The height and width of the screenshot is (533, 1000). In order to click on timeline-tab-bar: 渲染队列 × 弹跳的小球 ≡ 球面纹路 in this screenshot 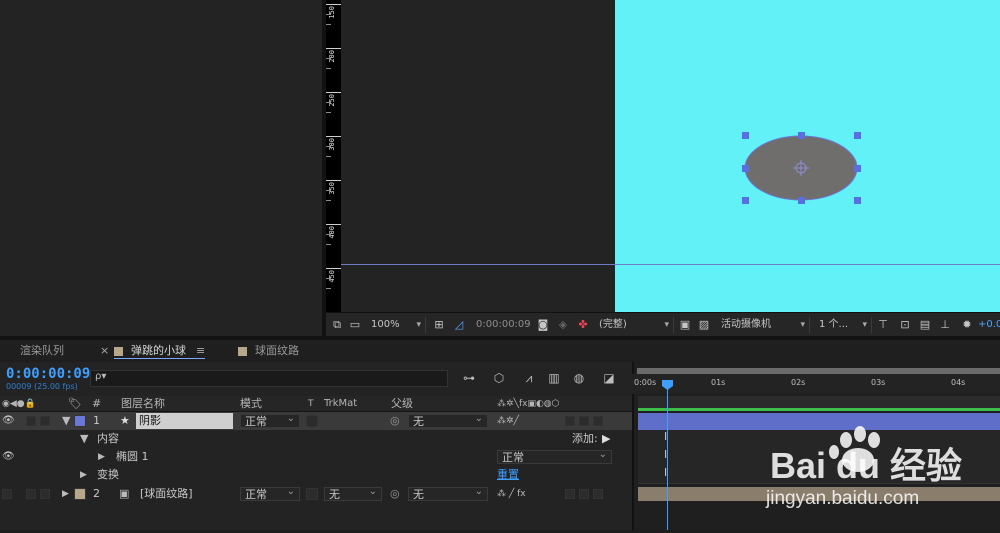, I will do `click(500, 351)`.